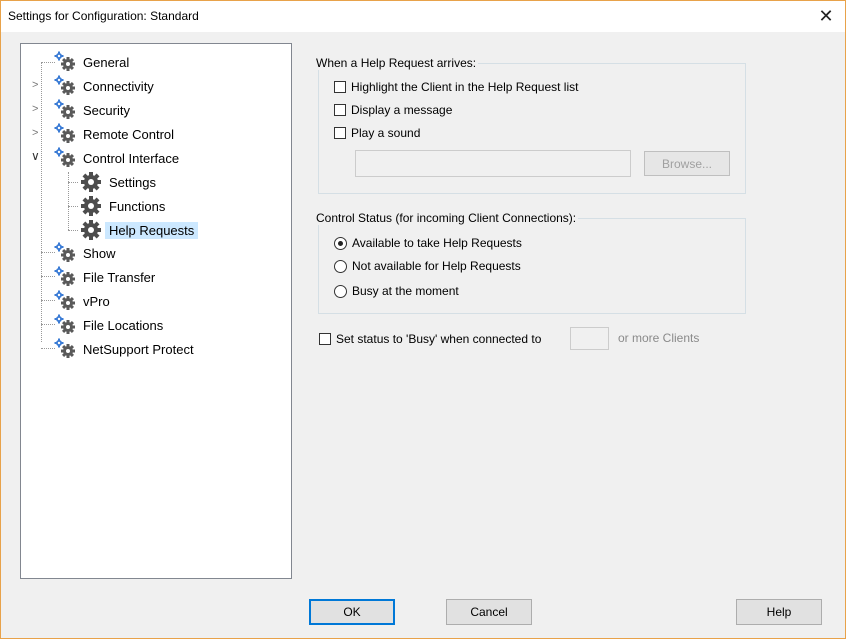 Image resolution: width=846 pixels, height=639 pixels. What do you see at coordinates (437, 243) in the screenshot?
I see `available-label: Available to take Help Requests` at bounding box center [437, 243].